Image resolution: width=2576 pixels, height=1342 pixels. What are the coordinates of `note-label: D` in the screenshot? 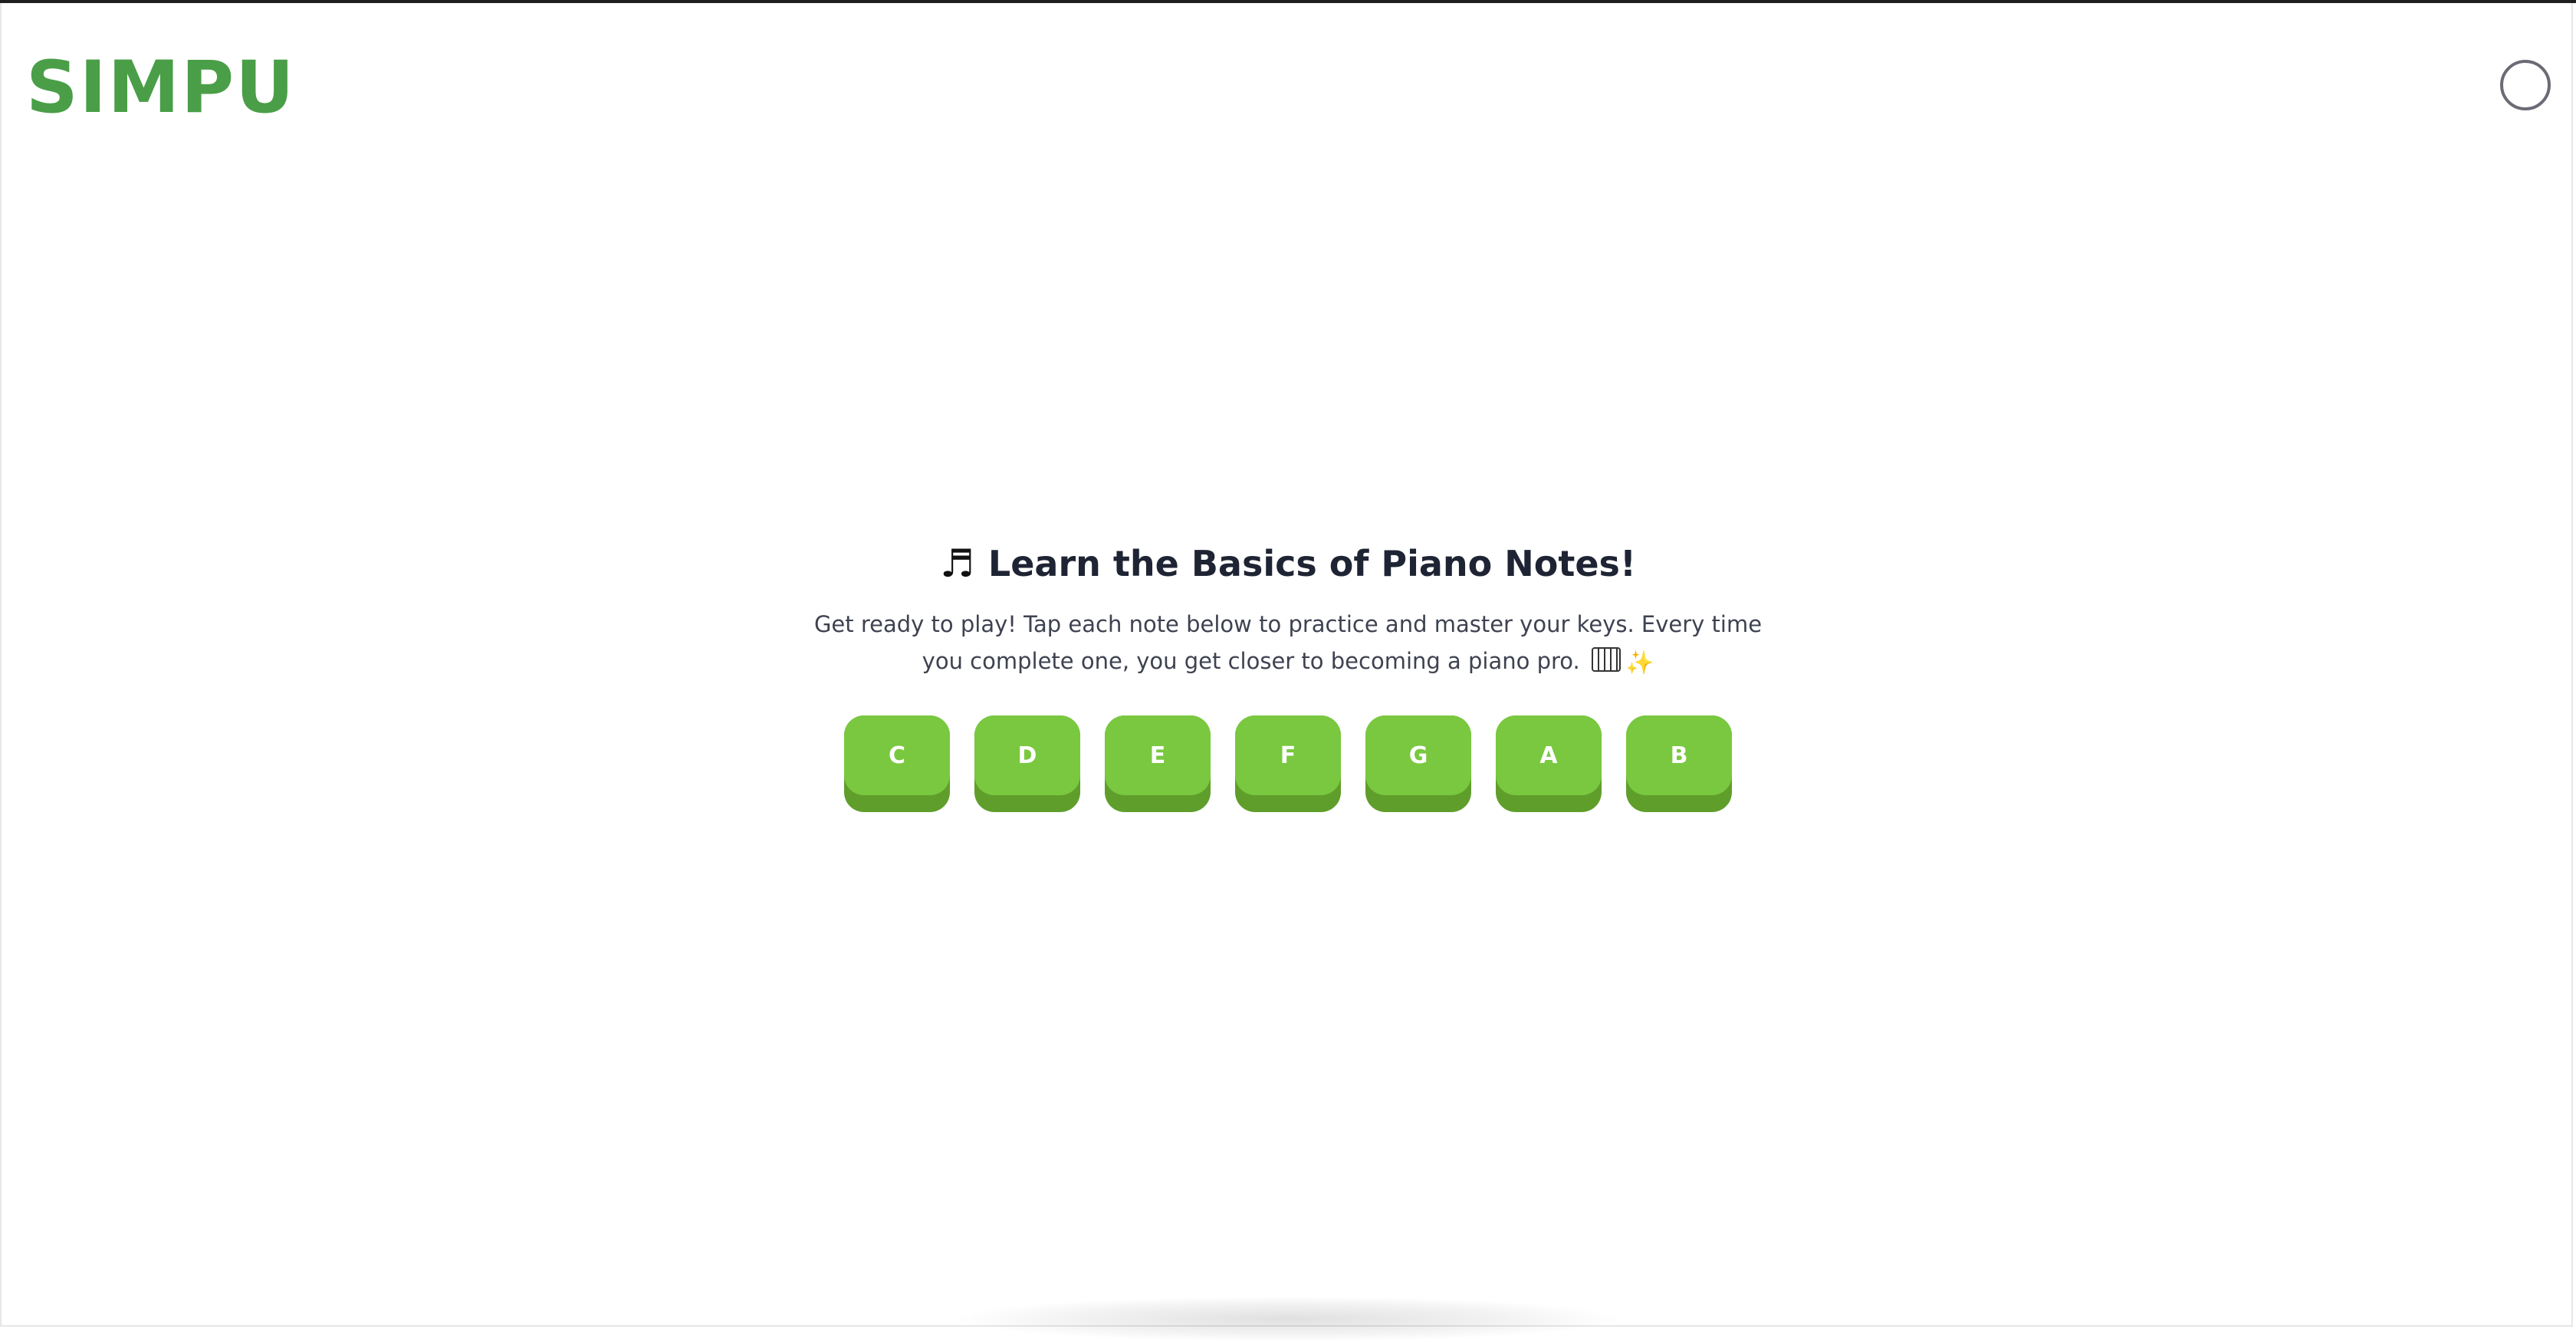 It's located at (1027, 755).